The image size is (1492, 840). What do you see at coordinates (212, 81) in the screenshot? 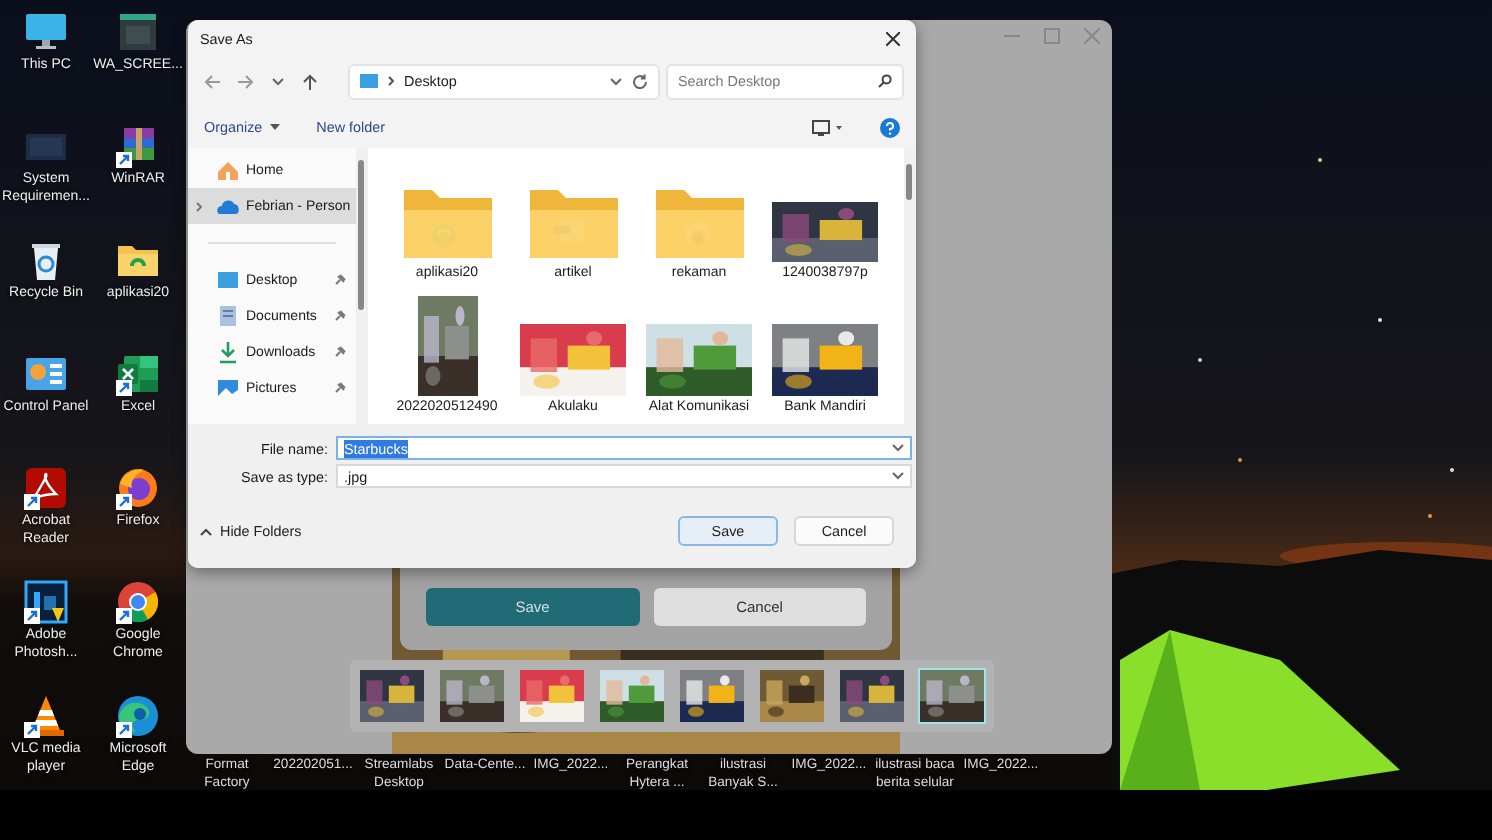
I see `back-icon` at bounding box center [212, 81].